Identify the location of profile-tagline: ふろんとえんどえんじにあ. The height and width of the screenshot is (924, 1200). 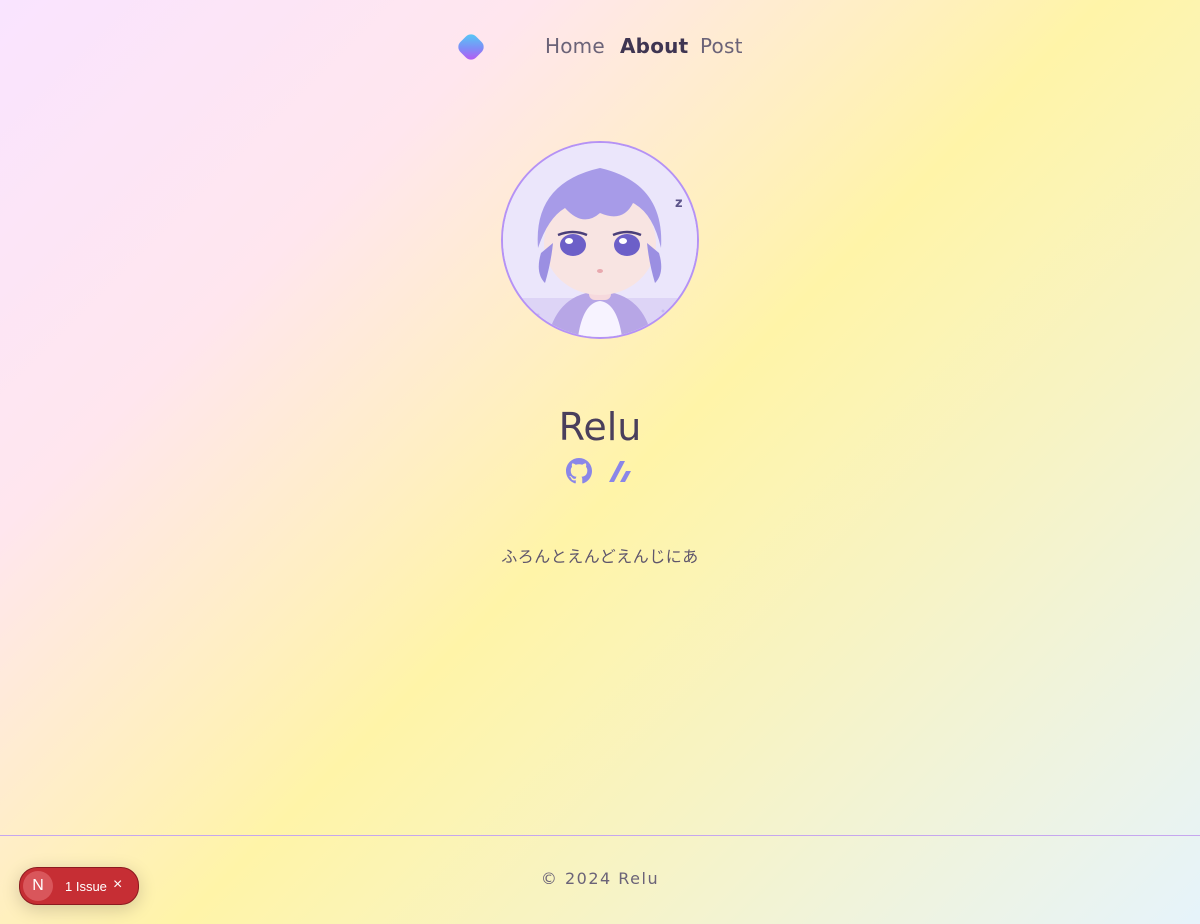
(600, 556).